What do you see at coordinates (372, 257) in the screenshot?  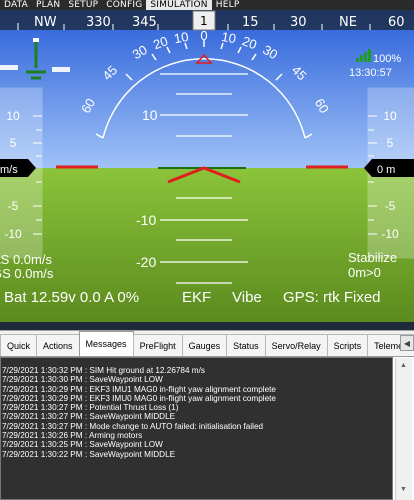 I see `flight-mode: Stabilize` at bounding box center [372, 257].